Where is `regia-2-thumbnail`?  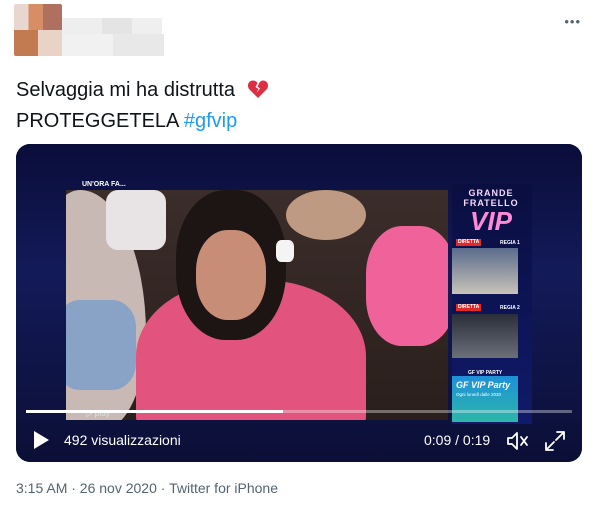
regia-2-thumbnail is located at coordinates (485, 336).